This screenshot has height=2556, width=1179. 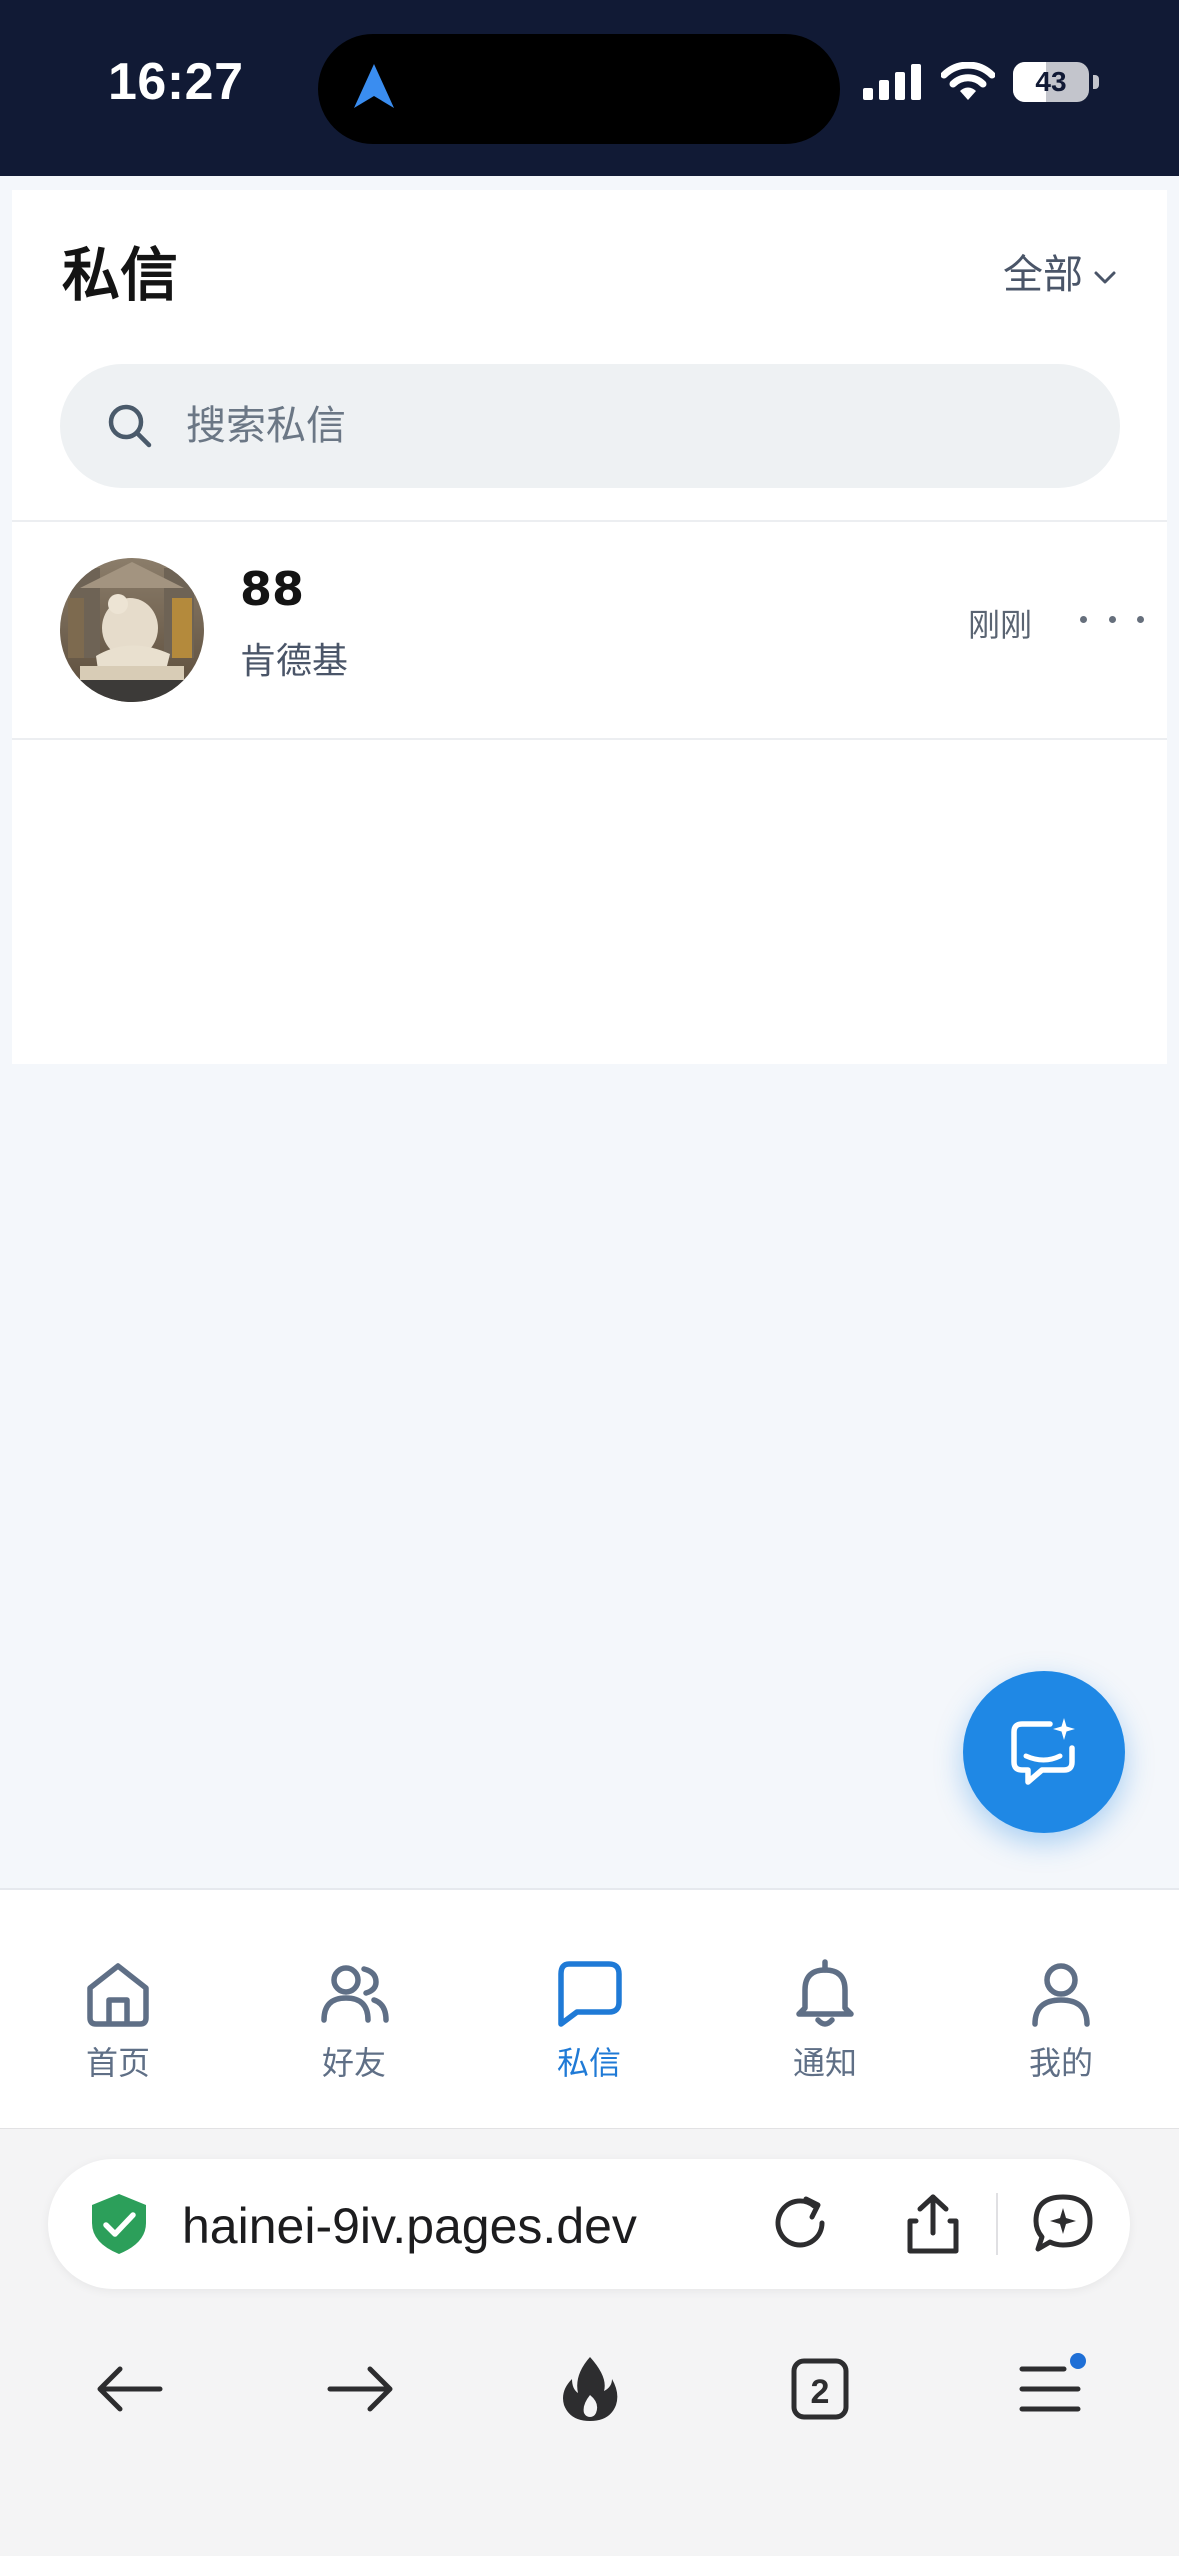 What do you see at coordinates (353, 2063) in the screenshot?
I see `tab-label: 好友` at bounding box center [353, 2063].